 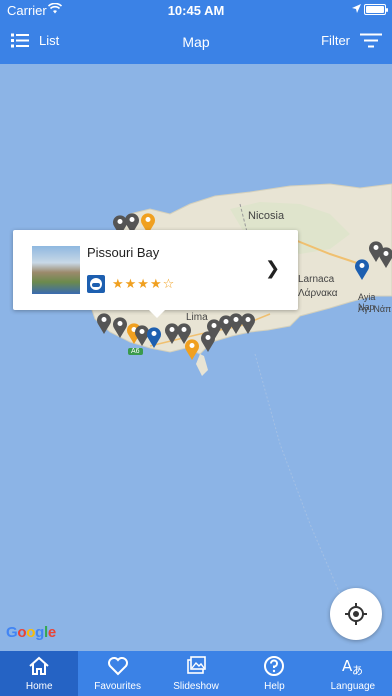 I want to click on battery-level, so click(x=375, y=9).